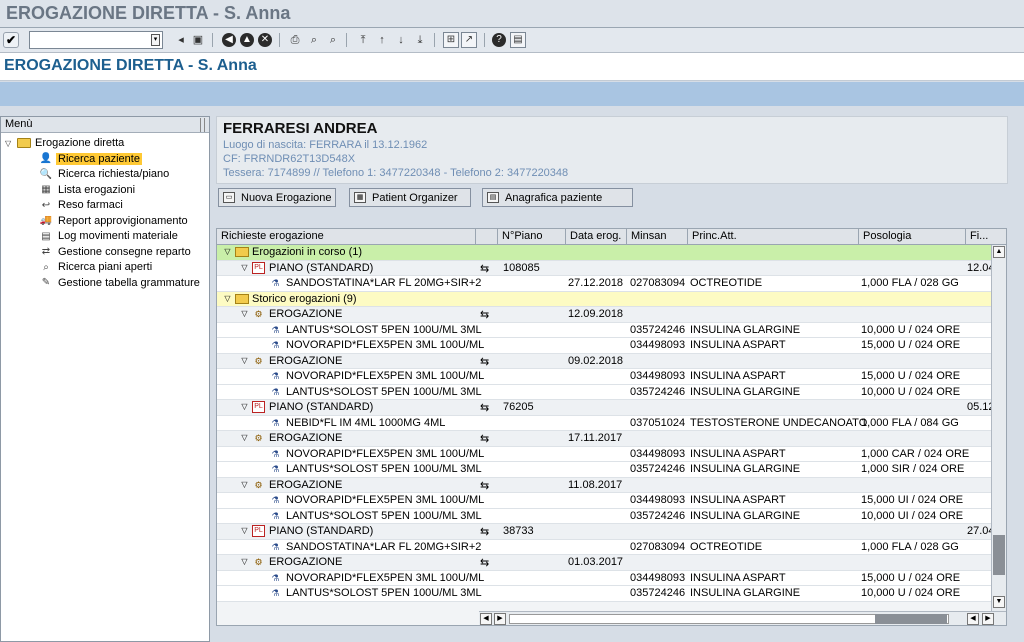 The image size is (1024, 642). I want to click on scroll-left-end-icon: ◀, so click(973, 619).